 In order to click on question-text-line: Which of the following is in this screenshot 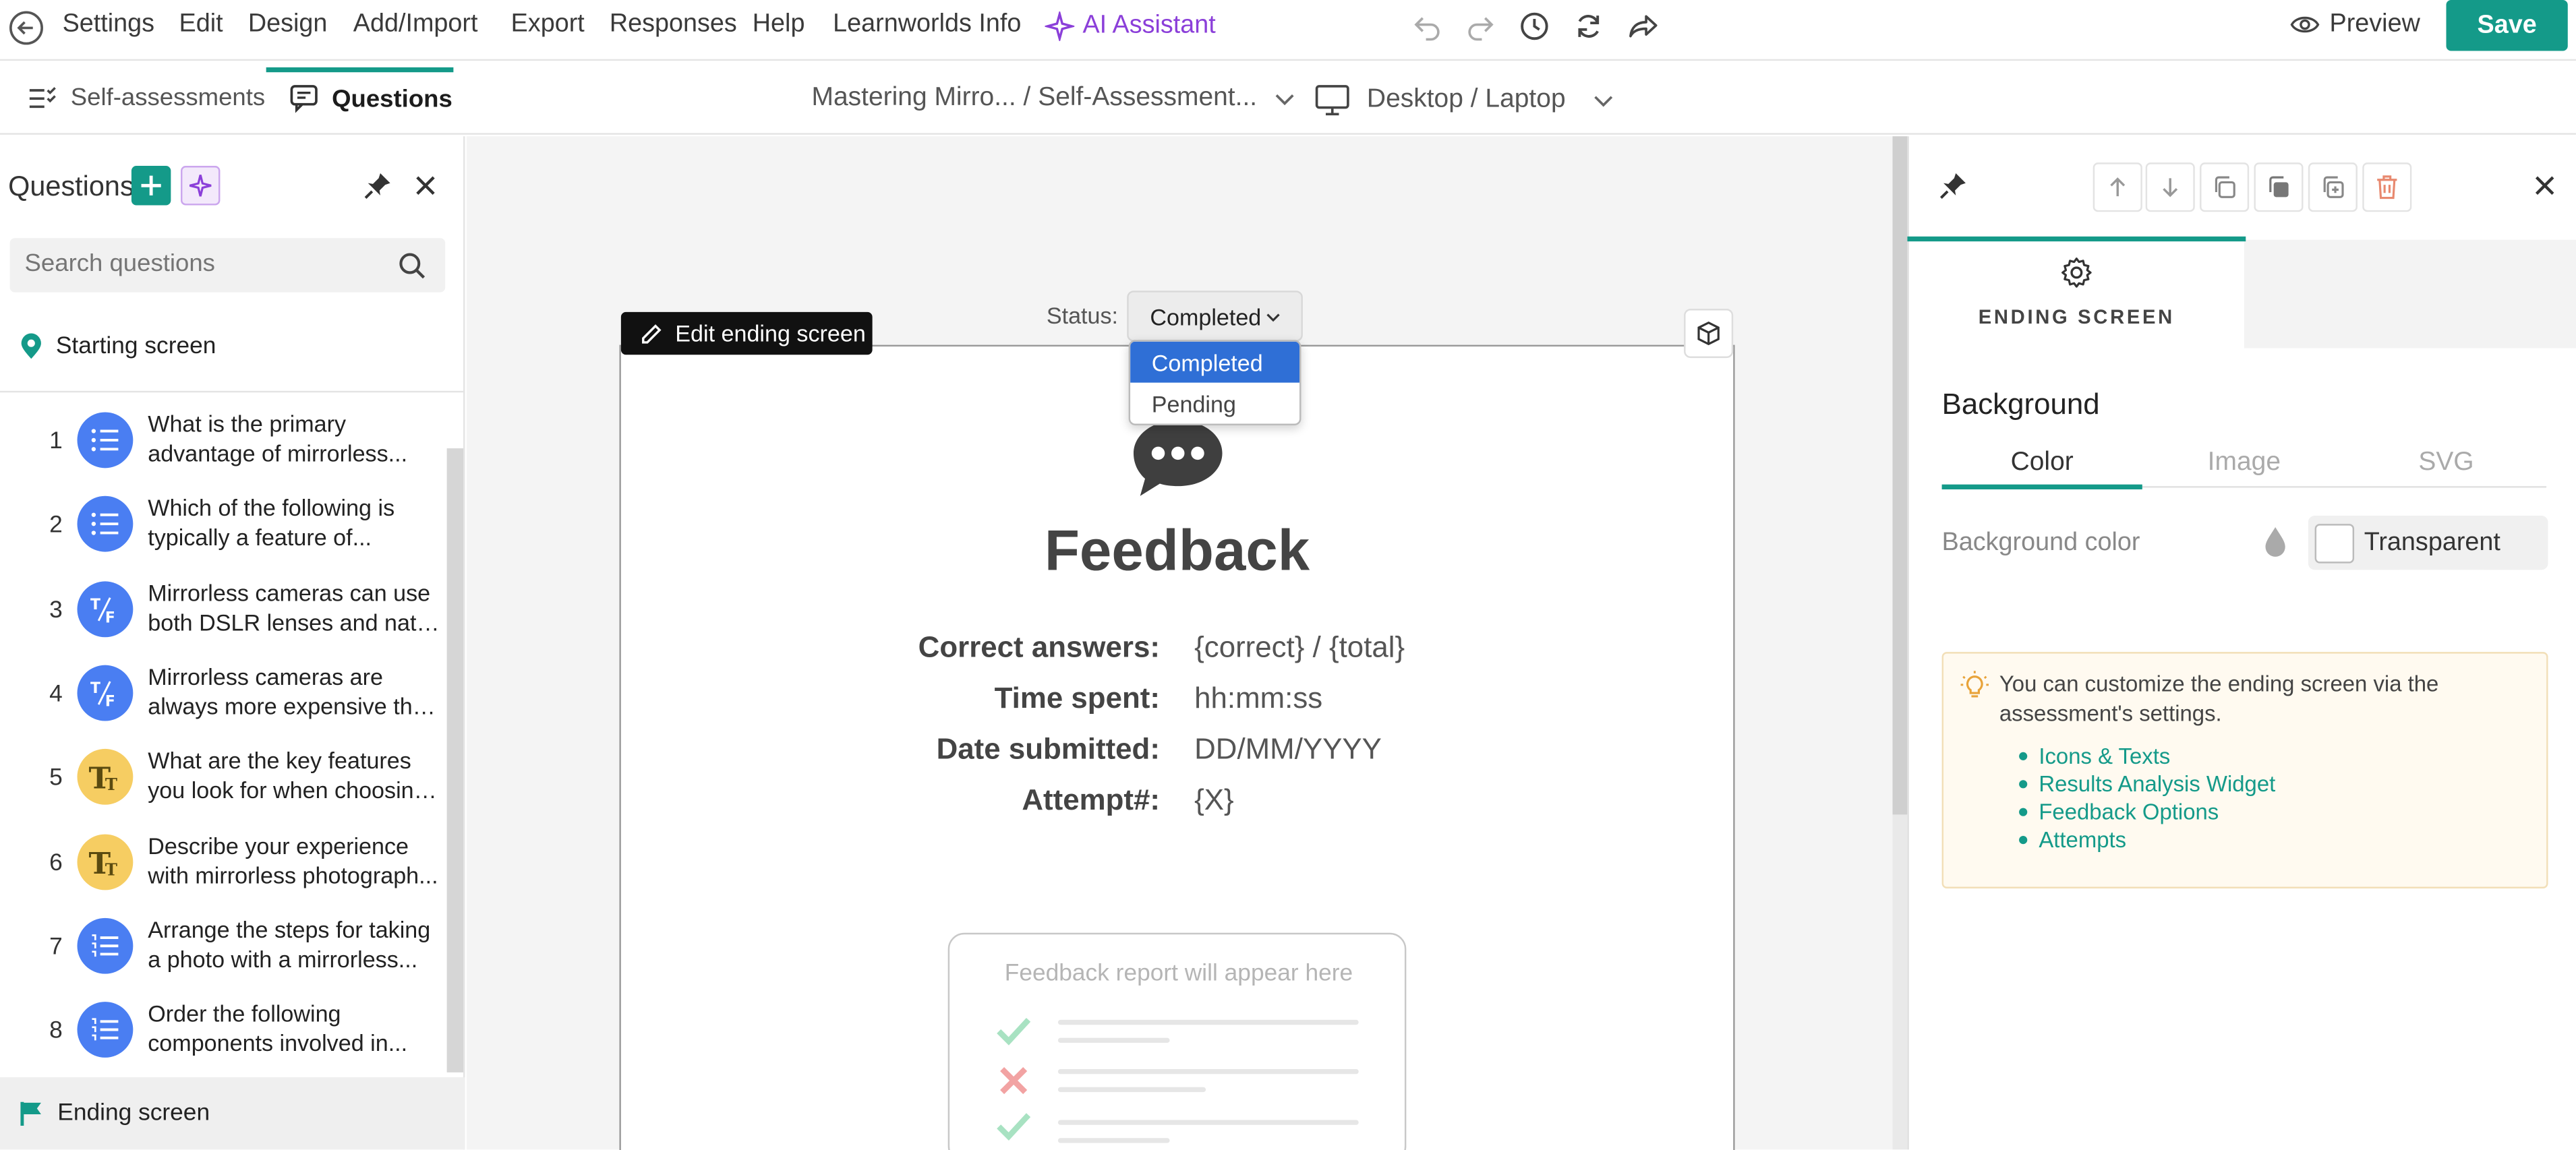, I will do `click(271, 508)`.